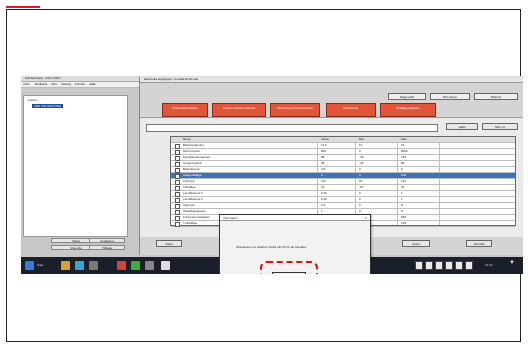  I want to click on vehicle-tree-panel: Fordon ANP 700 0000 0392, so click(75, 166).